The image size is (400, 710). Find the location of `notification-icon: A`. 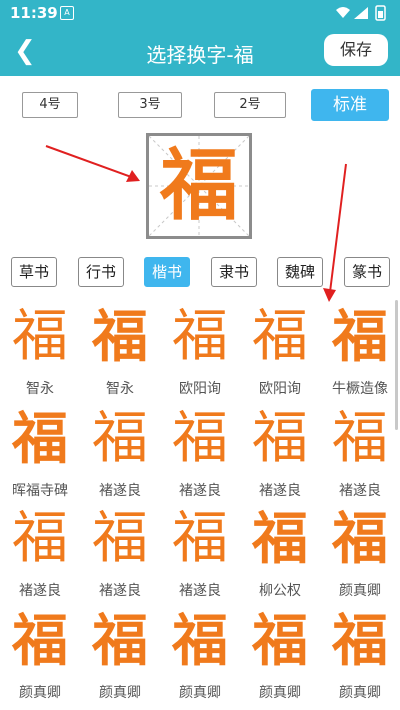

notification-icon: A is located at coordinates (67, 13).